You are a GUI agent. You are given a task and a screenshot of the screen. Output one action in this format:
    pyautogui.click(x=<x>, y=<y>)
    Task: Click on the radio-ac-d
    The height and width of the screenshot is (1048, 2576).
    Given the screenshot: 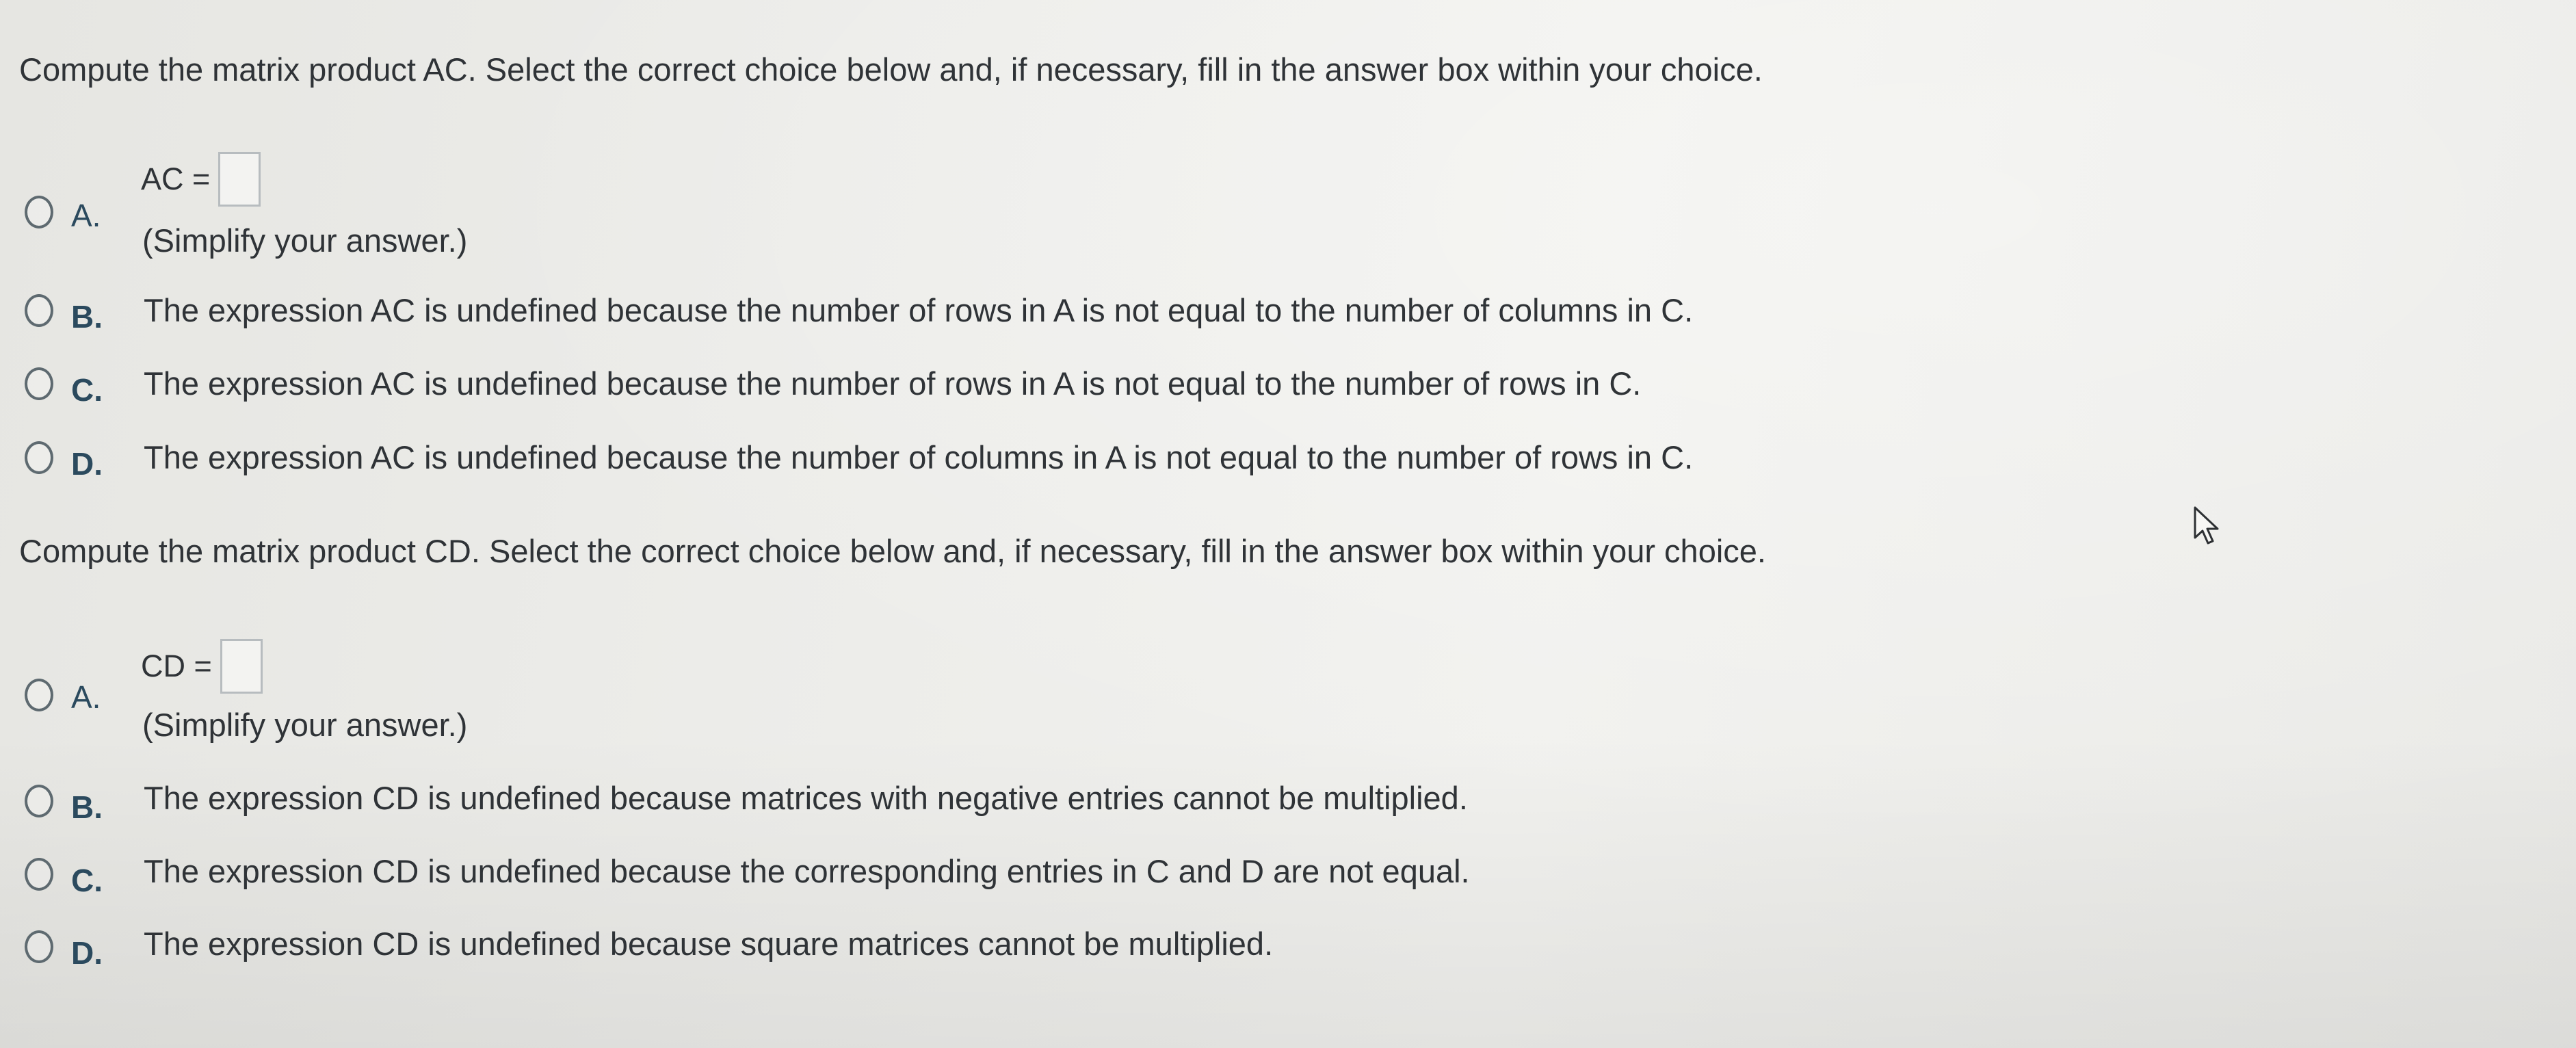 What is the action you would take?
    pyautogui.click(x=39, y=457)
    